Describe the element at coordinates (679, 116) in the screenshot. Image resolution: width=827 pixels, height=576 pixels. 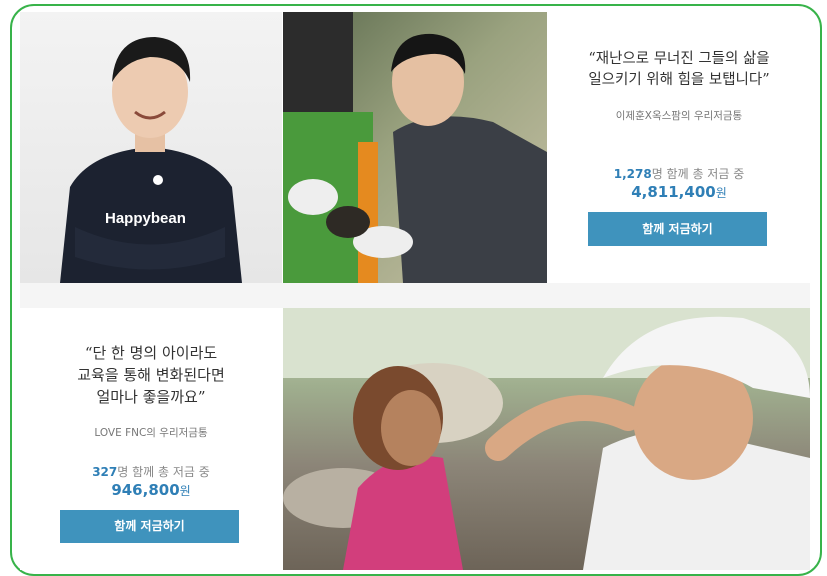
I see `campaign-source: 이제훈X옥스팜의 우리저금통` at that location.